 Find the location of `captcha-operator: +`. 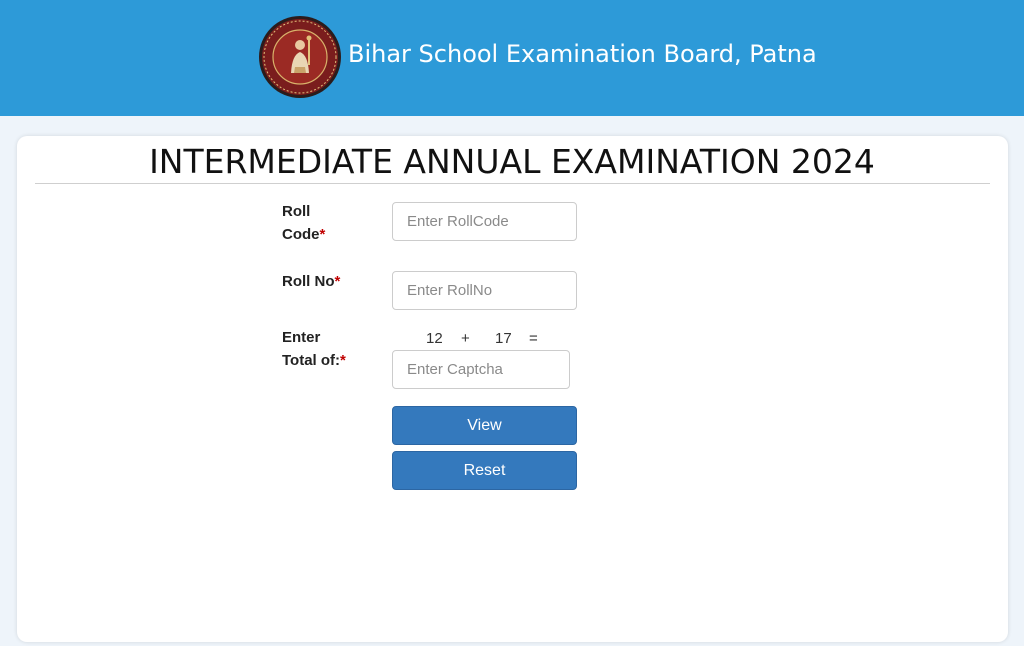

captcha-operator: + is located at coordinates (465, 338).